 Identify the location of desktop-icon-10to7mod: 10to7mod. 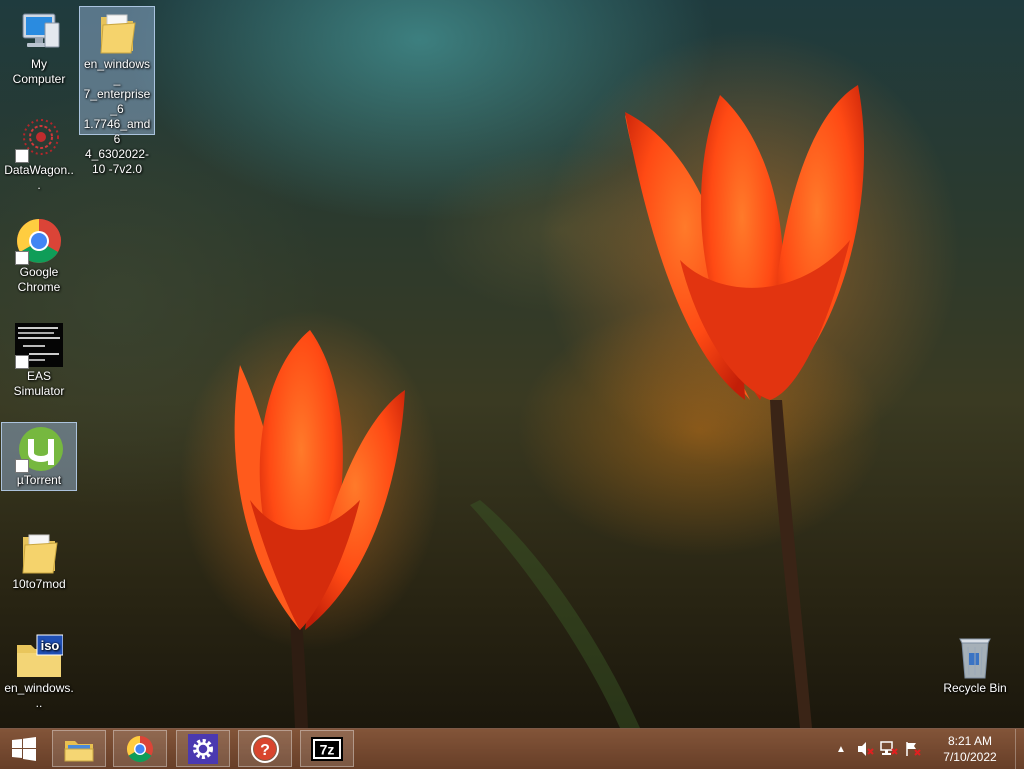
(39, 560).